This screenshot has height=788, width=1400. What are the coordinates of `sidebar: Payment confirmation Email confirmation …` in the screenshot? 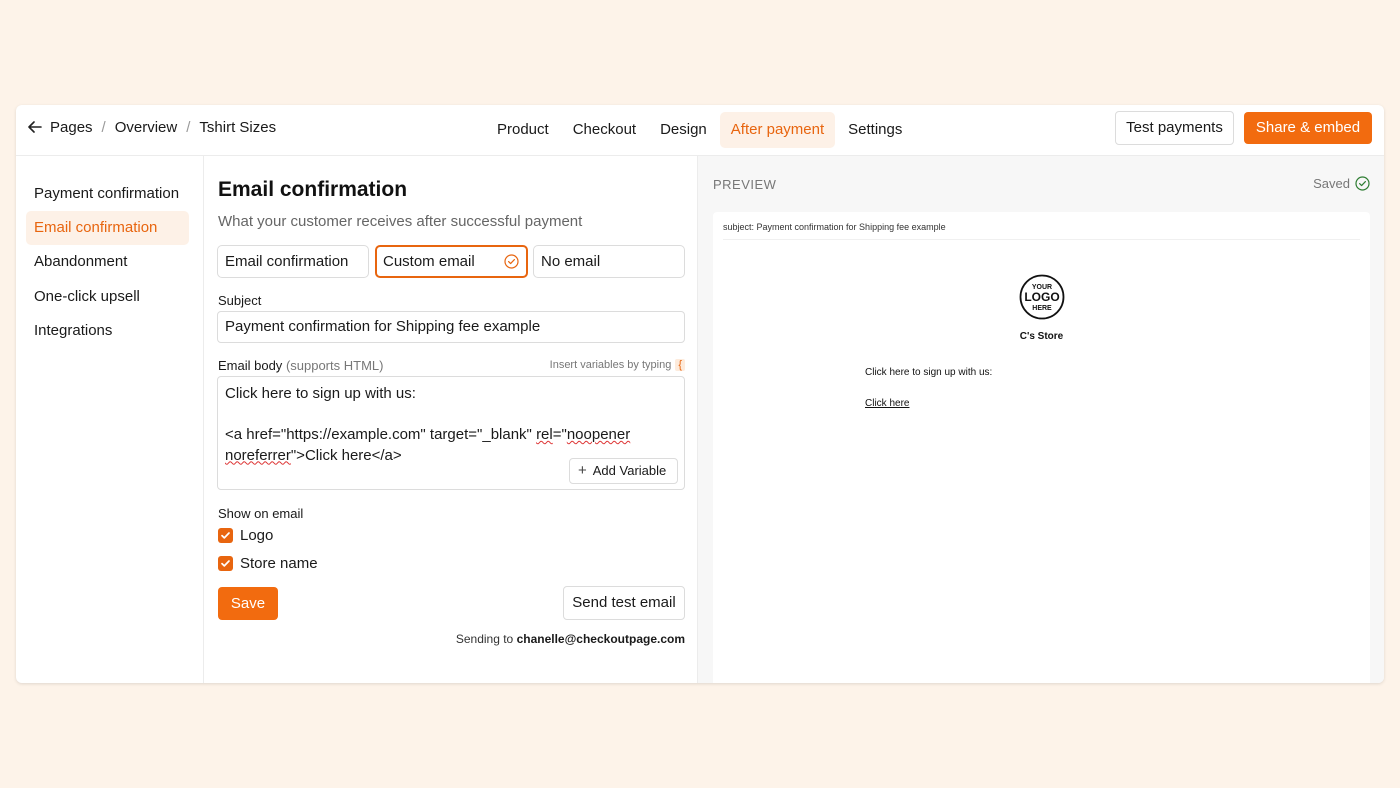 It's located at (110, 419).